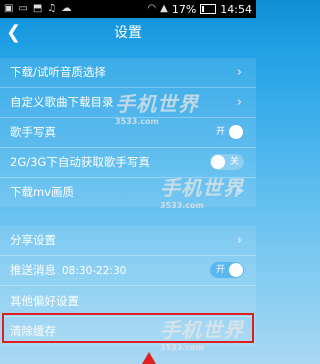 This screenshot has width=320, height=364. What do you see at coordinates (128, 241) in the screenshot?
I see `setting-row-share: 分享设置 ›` at bounding box center [128, 241].